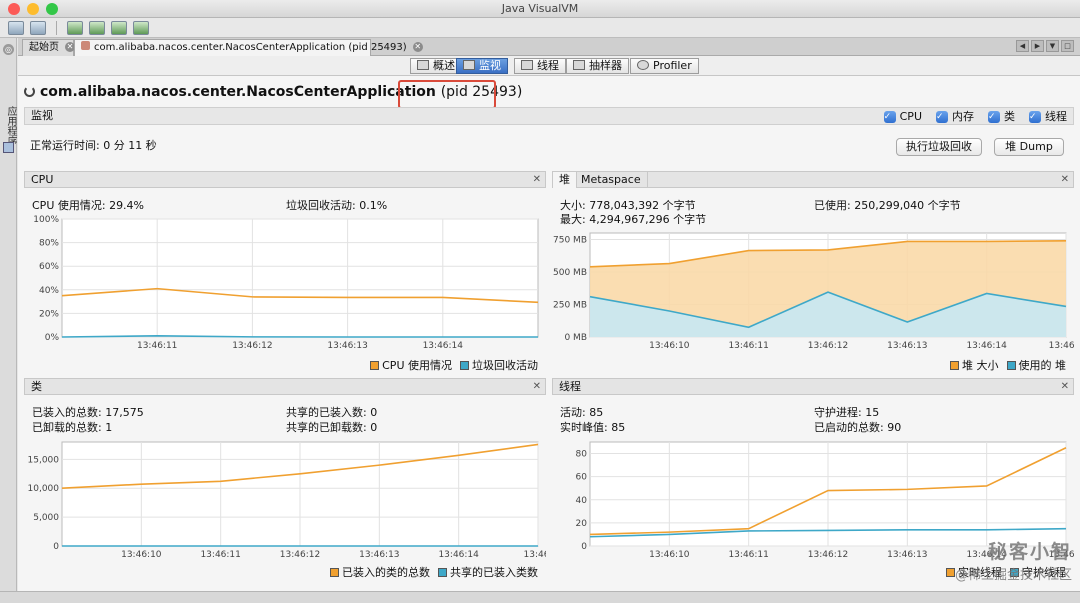  I want to click on monitor-header: 监视 ✓ CPU ✓ 内存 ✓ 类 ✓ 线程, so click(549, 116).